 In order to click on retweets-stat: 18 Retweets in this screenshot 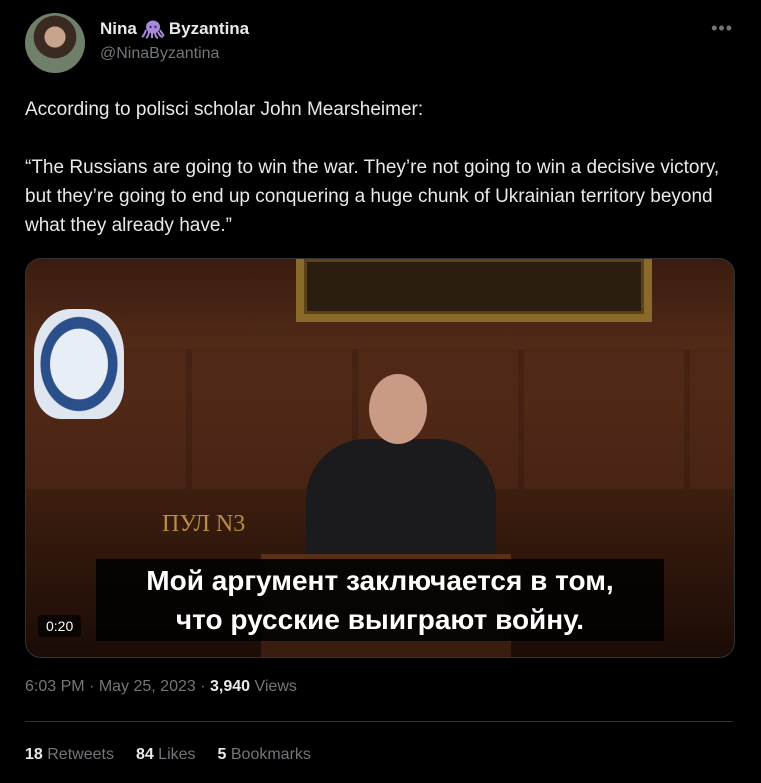, I will do `click(69, 755)`.